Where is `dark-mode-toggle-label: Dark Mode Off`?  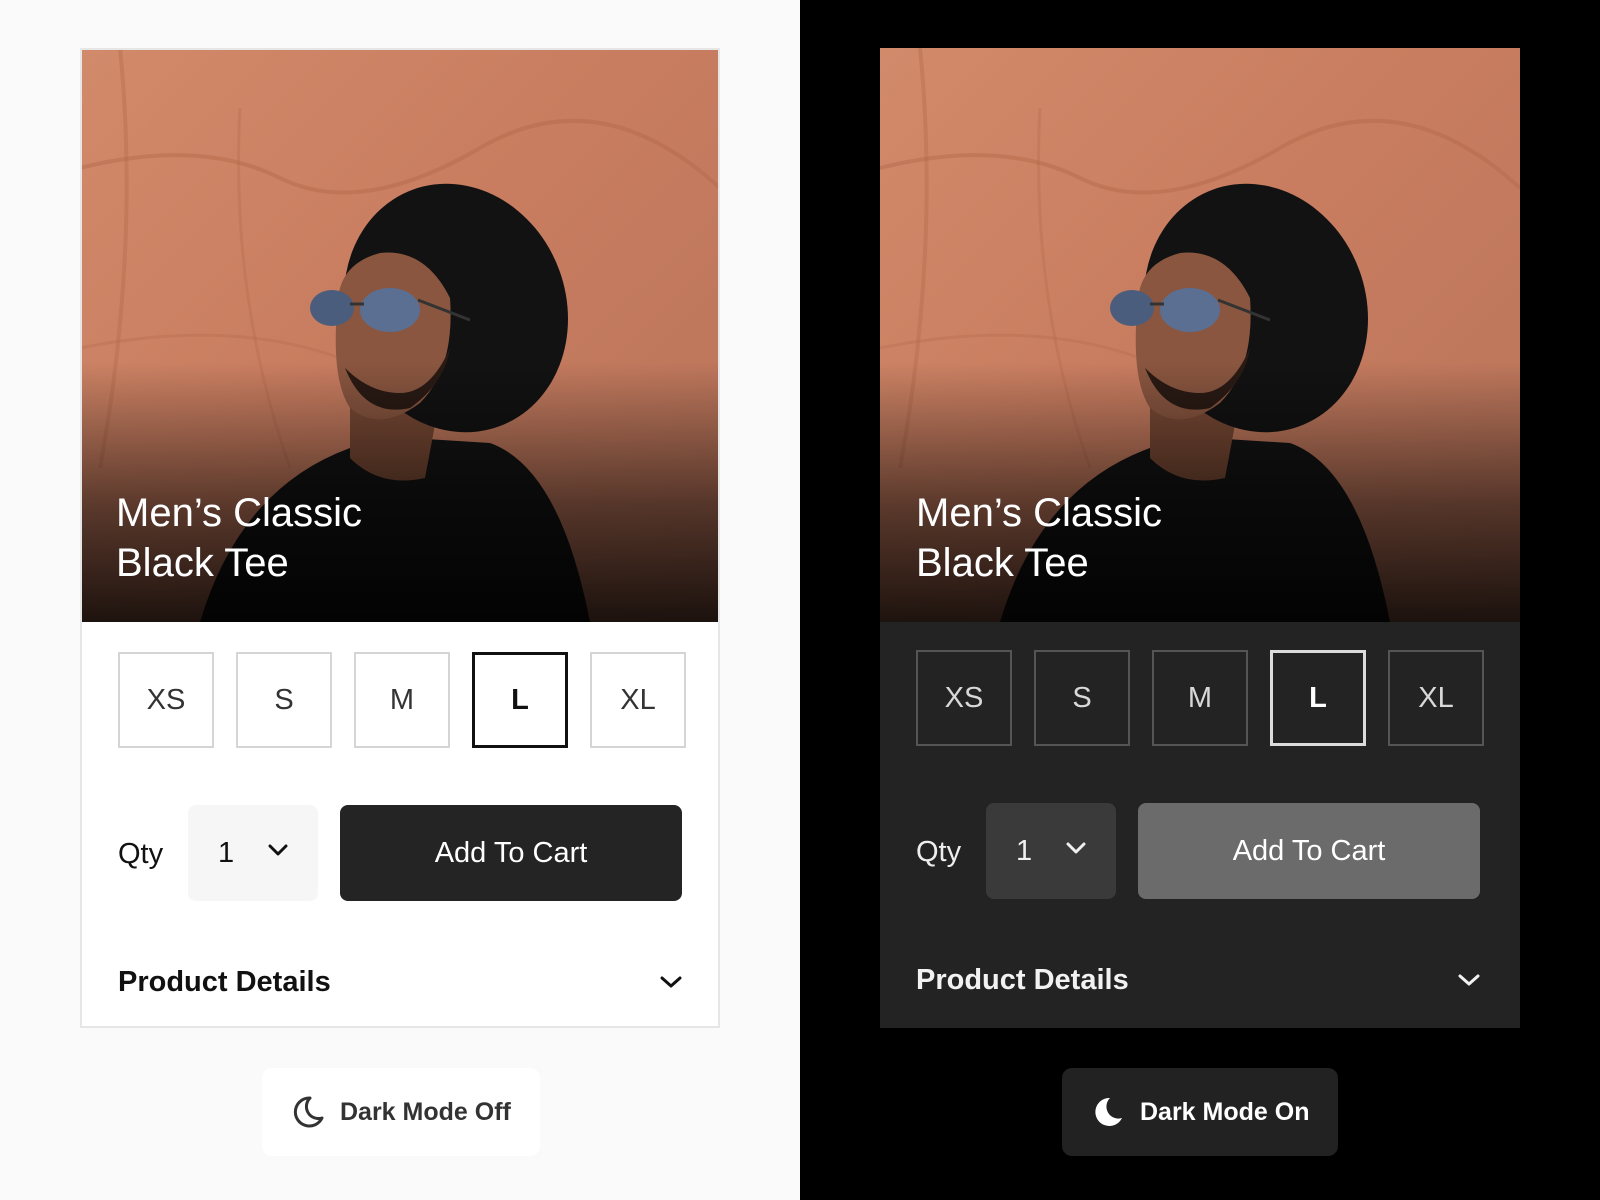
dark-mode-toggle-label: Dark Mode Off is located at coordinates (425, 1111).